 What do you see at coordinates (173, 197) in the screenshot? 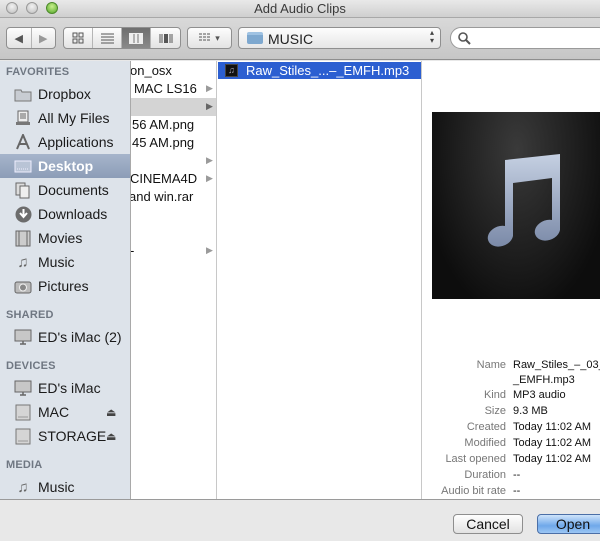
I see `list-item: and win.rar` at bounding box center [173, 197].